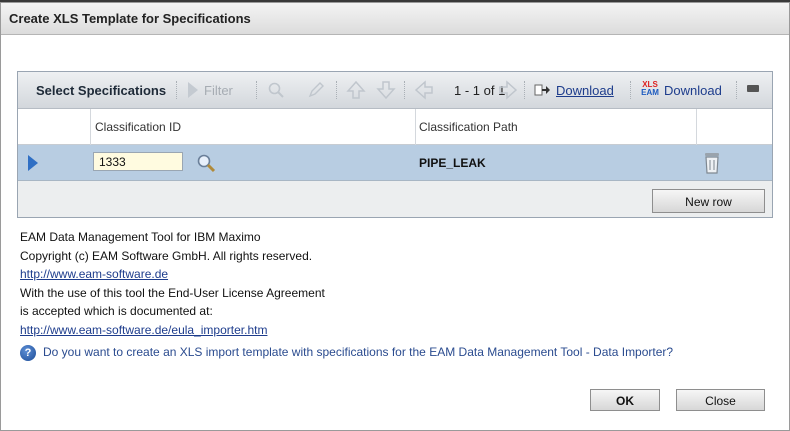 Image resolution: width=790 pixels, height=431 pixels. Describe the element at coordinates (94, 274) in the screenshot. I see `website-link: http://www.eam-software.de` at that location.